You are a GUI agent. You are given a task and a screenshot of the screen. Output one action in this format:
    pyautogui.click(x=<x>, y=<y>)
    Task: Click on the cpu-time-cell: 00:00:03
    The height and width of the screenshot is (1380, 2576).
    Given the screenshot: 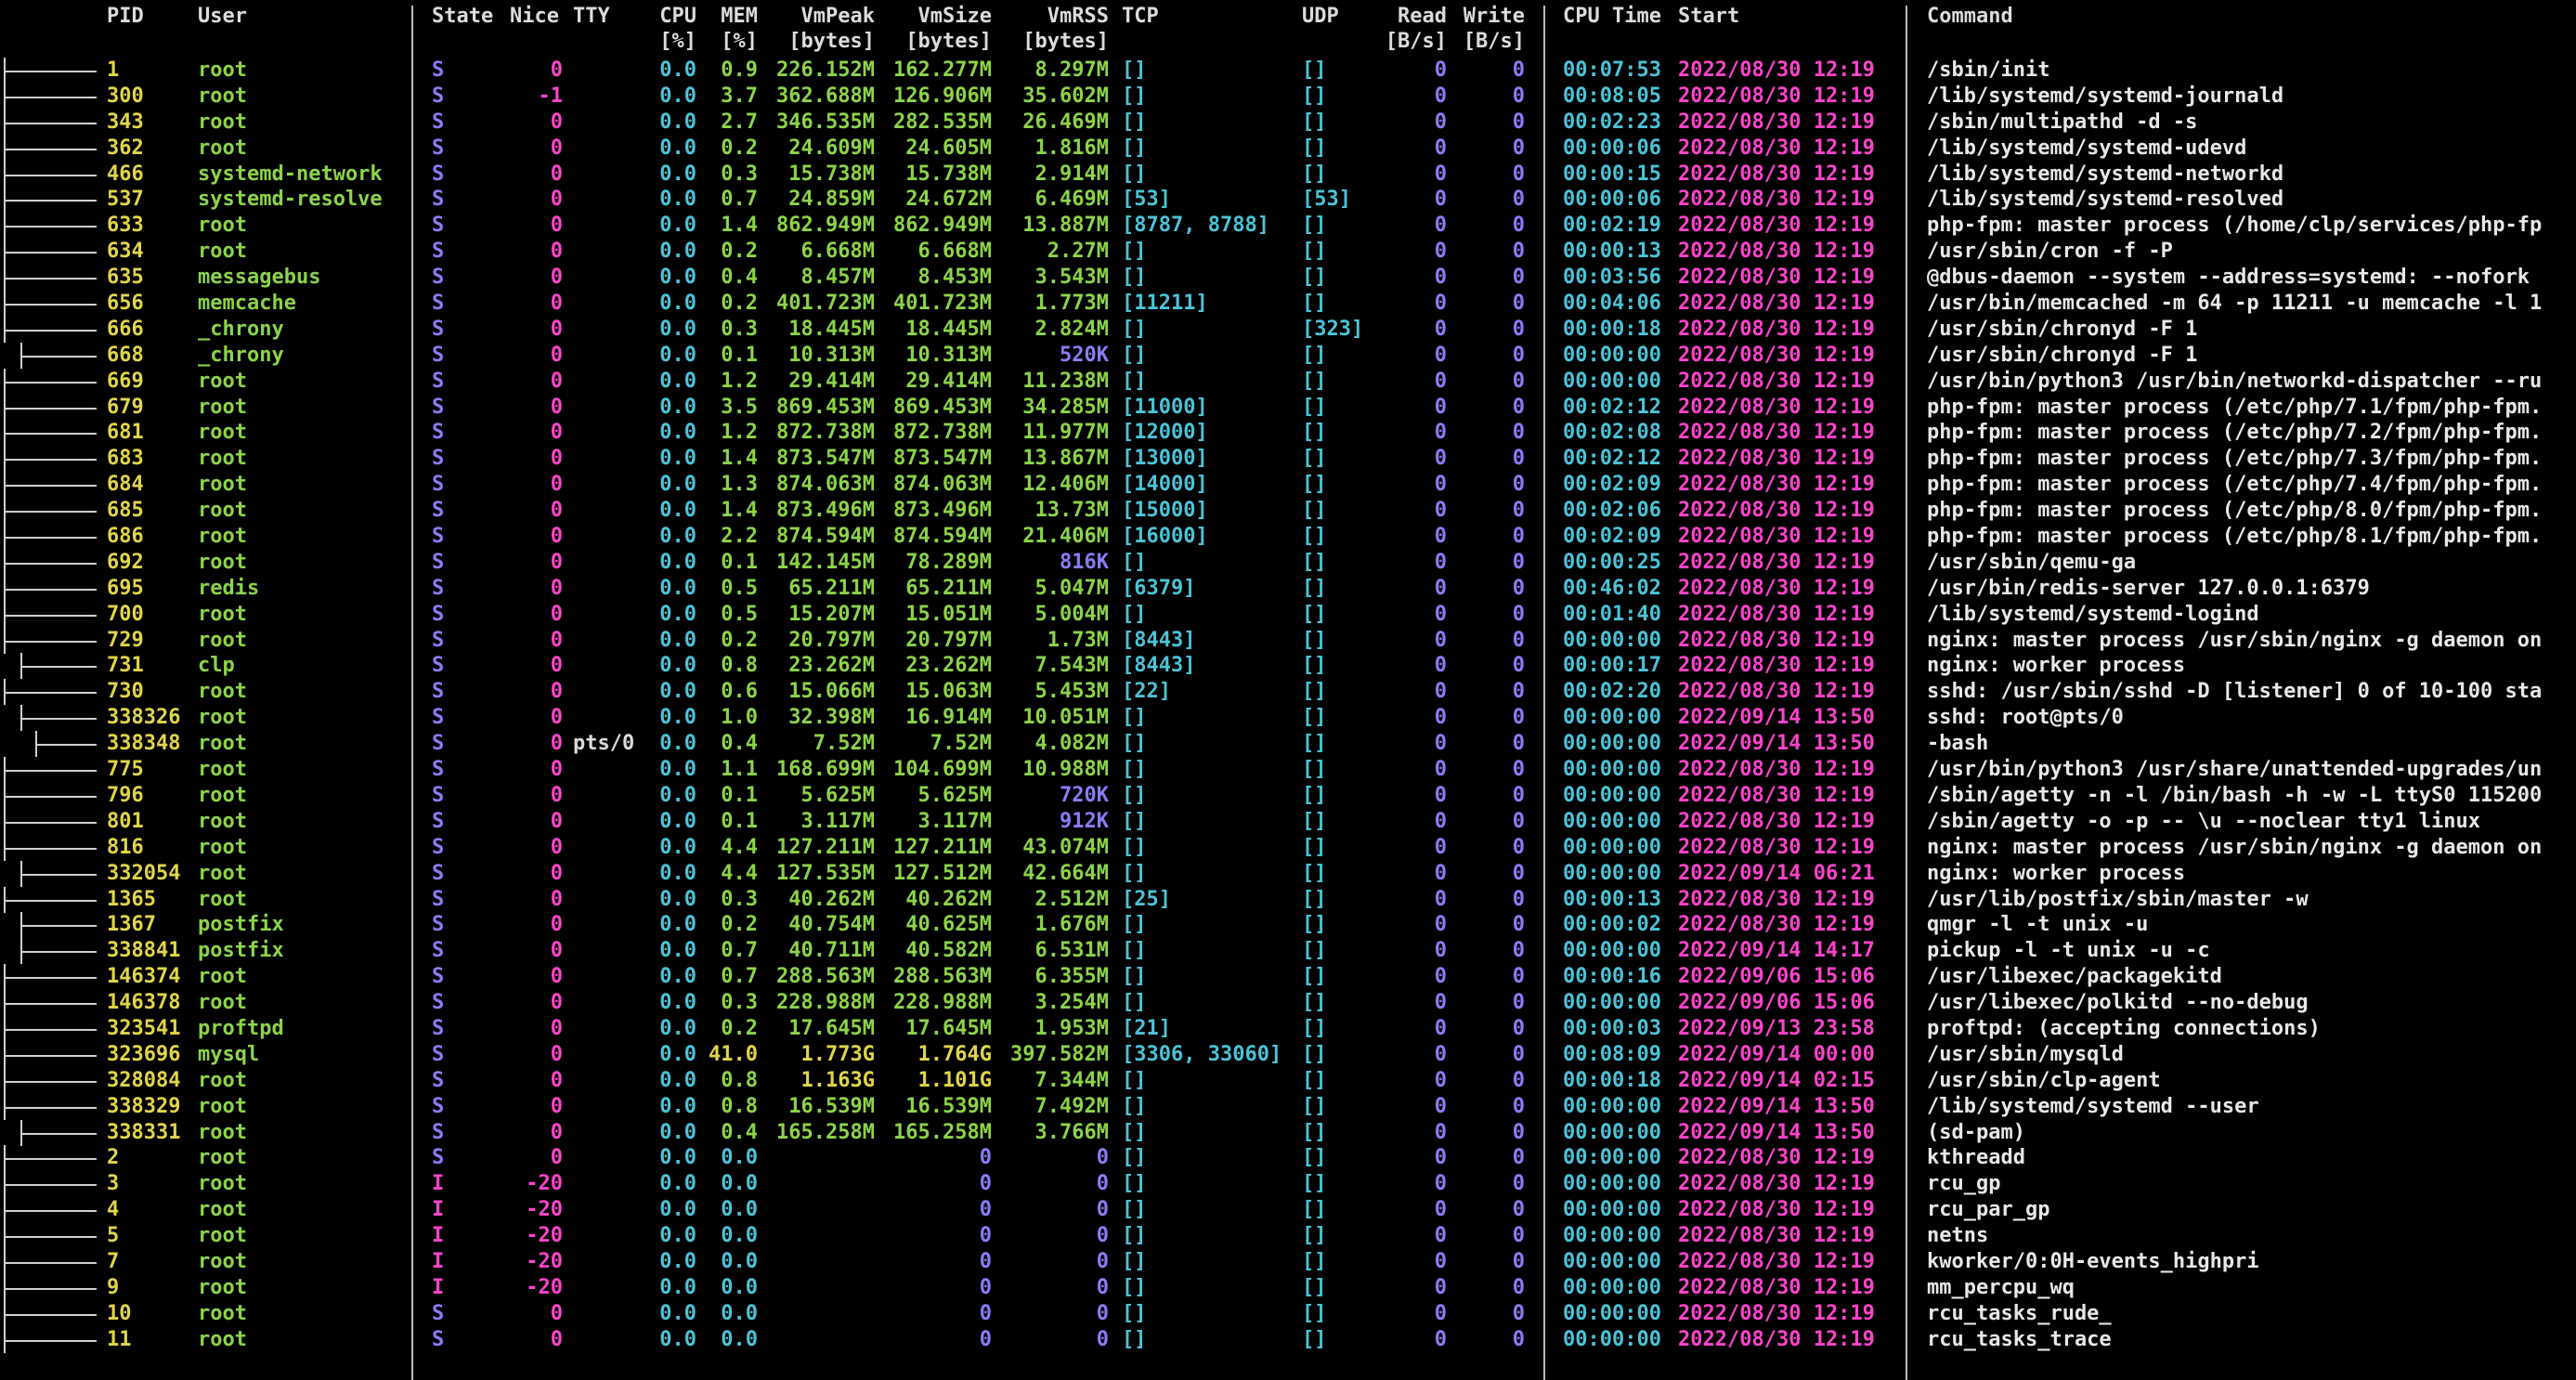 What is the action you would take?
    pyautogui.click(x=1612, y=1028)
    